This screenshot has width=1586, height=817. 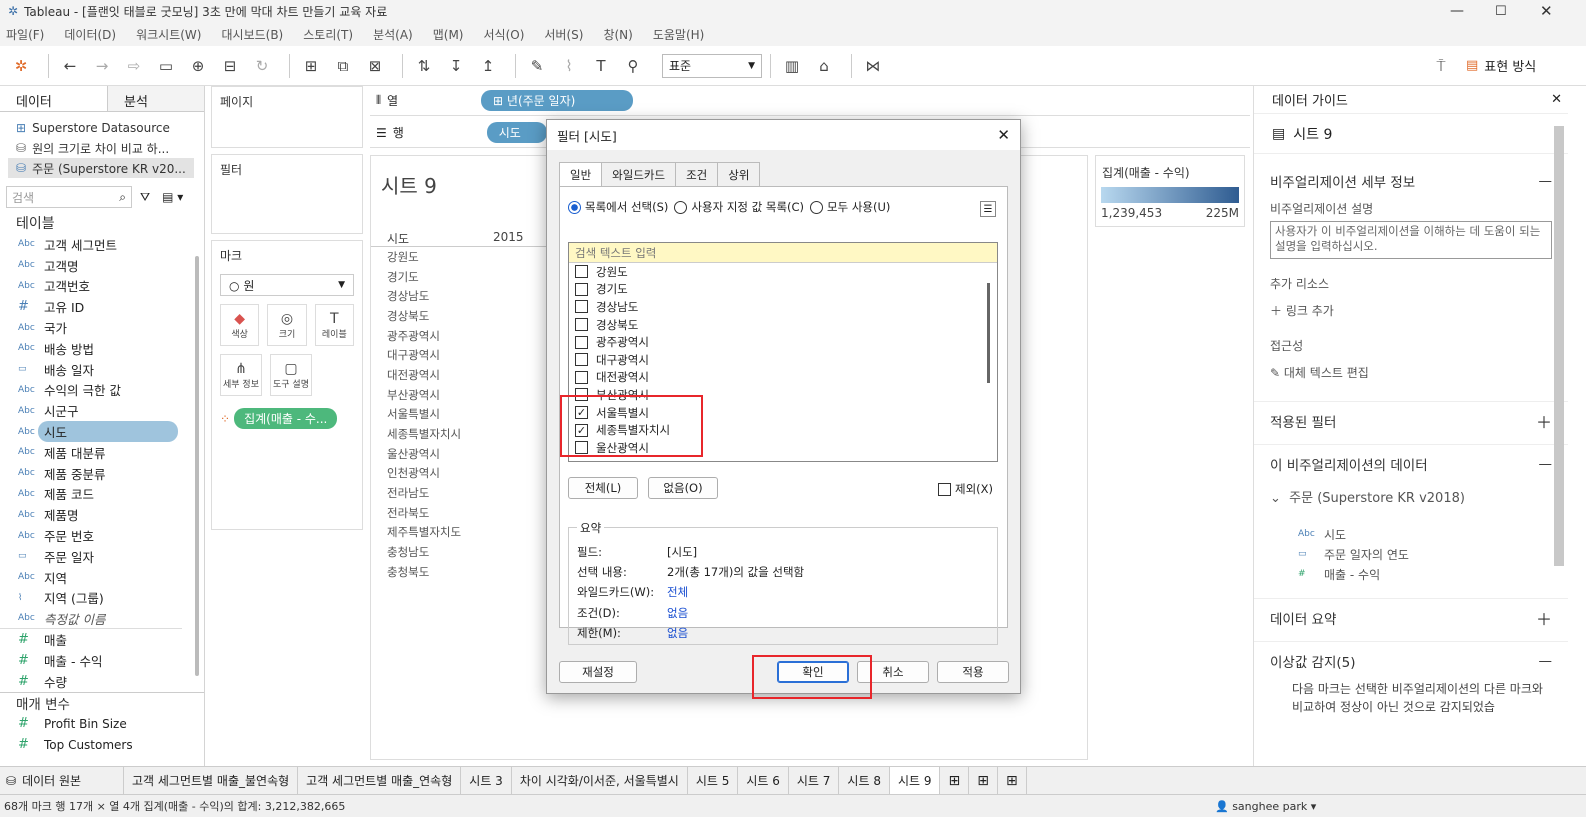 What do you see at coordinates (983, 780) in the screenshot?
I see `new-dashboard-icon: ⊞` at bounding box center [983, 780].